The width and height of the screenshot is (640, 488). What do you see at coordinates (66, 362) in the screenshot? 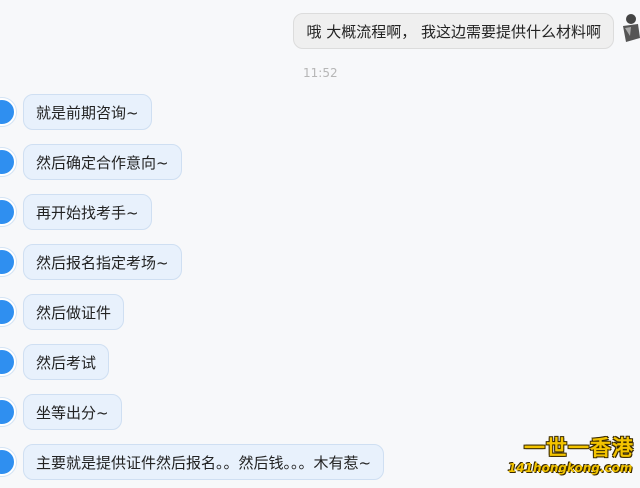
I see `incoming-bubble: 然后考试` at bounding box center [66, 362].